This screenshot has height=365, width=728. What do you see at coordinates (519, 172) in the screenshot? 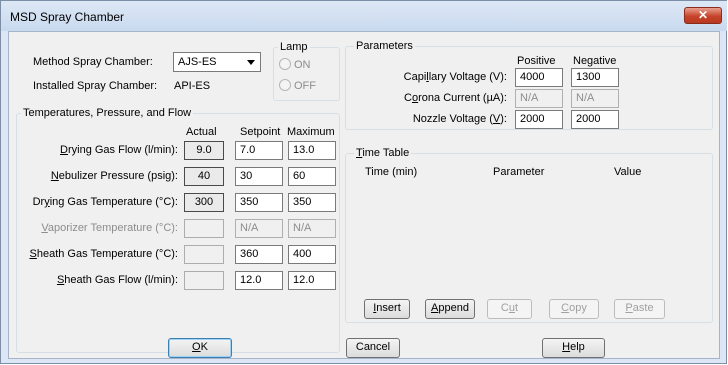
I see `parameter-column-header: Parameter` at bounding box center [519, 172].